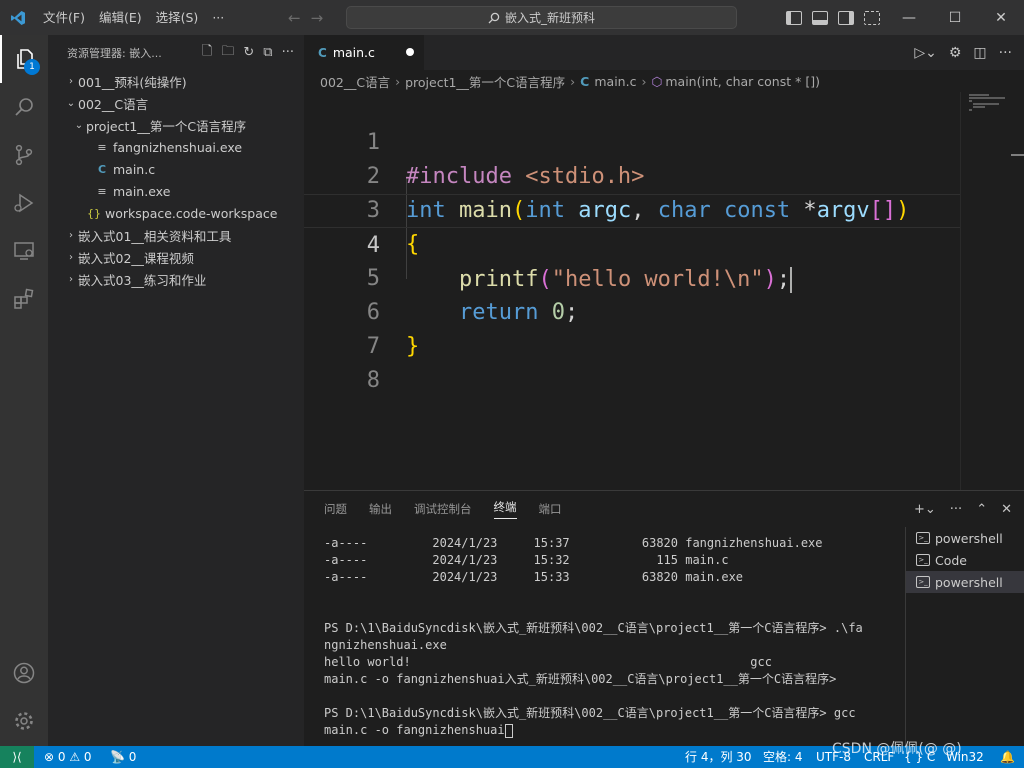 Image resolution: width=1024 pixels, height=768 pixels. I want to click on new-file-icon: 🗋, so click(207, 53).